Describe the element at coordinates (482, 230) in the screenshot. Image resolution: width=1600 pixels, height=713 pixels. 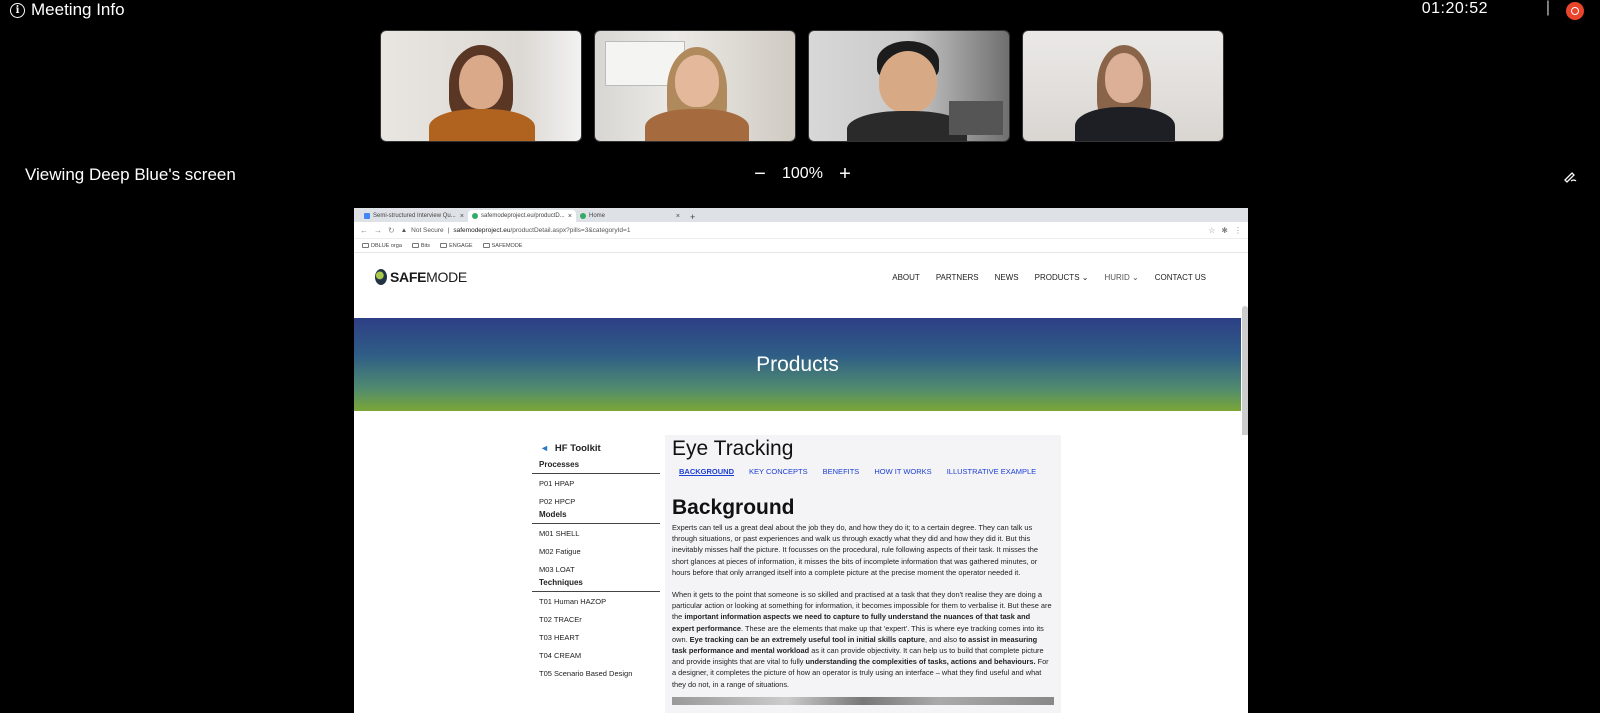
I see `url-host: safemodeproject.eu` at that location.